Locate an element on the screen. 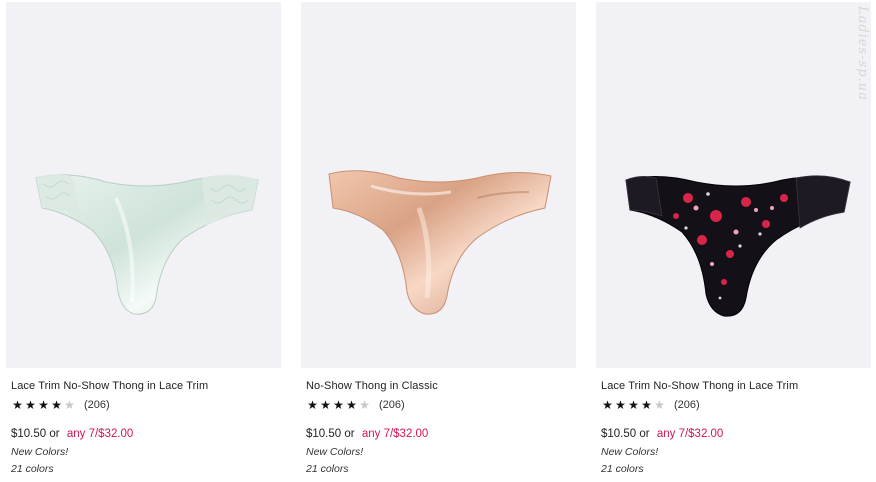  mint-thong-illustration is located at coordinates (147, 244).